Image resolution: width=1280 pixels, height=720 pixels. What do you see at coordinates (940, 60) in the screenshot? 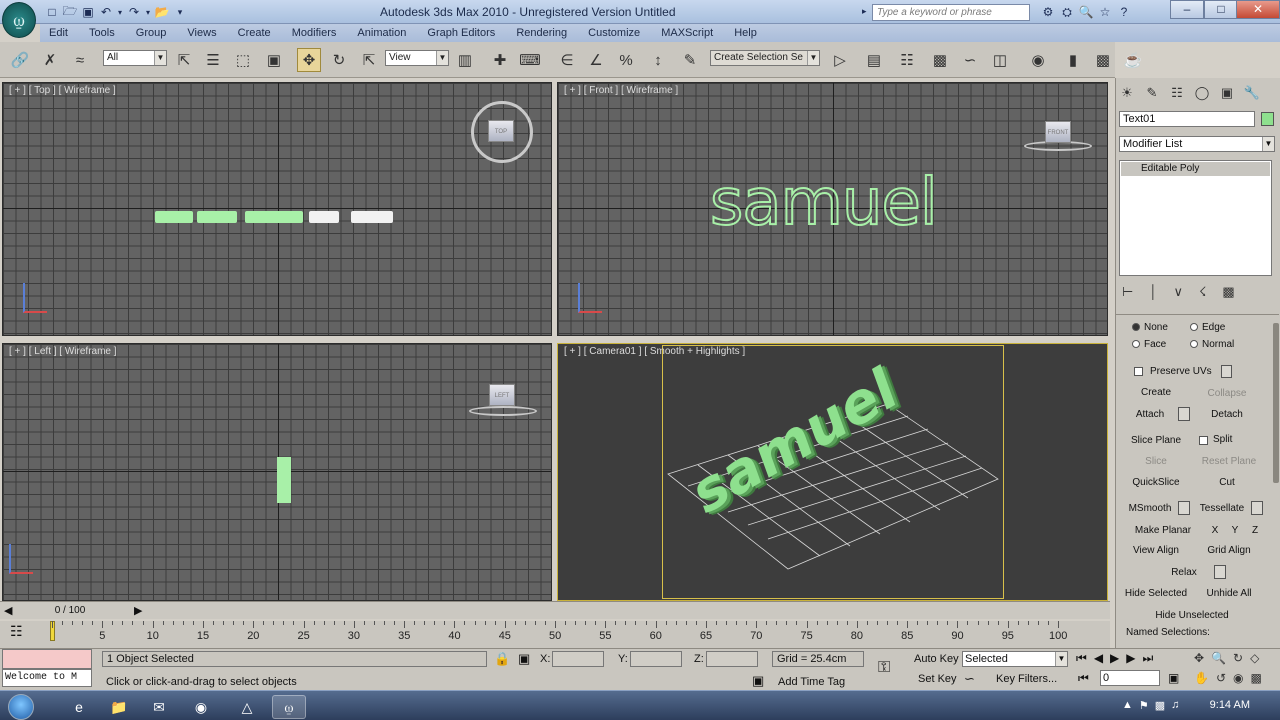
I see `graphite-modeling-icon: ▩` at bounding box center [940, 60].